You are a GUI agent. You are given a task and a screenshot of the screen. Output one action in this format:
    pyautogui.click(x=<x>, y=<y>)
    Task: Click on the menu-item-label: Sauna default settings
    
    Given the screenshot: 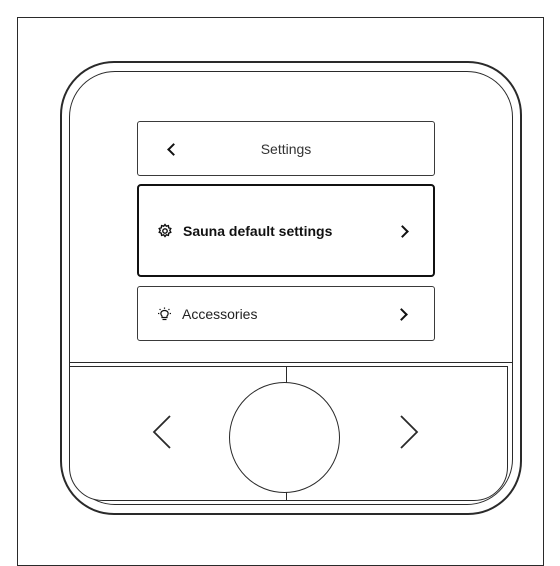 What is the action you would take?
    pyautogui.click(x=258, y=231)
    